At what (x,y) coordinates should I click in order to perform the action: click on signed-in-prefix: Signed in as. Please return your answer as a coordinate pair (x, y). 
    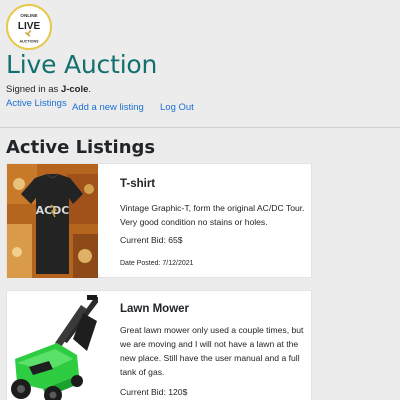
    Looking at the image, I should click on (33, 89).